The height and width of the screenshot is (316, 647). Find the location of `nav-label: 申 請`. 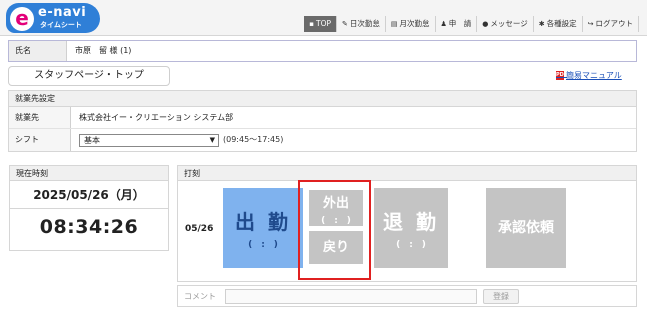

nav-label: 申 請 is located at coordinates (460, 23).